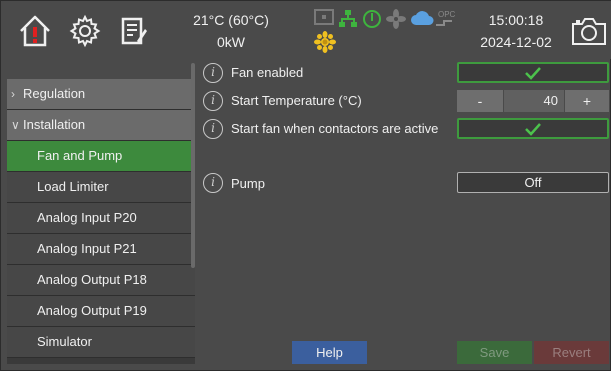 The width and height of the screenshot is (611, 371). I want to click on sun-icon, so click(325, 42).